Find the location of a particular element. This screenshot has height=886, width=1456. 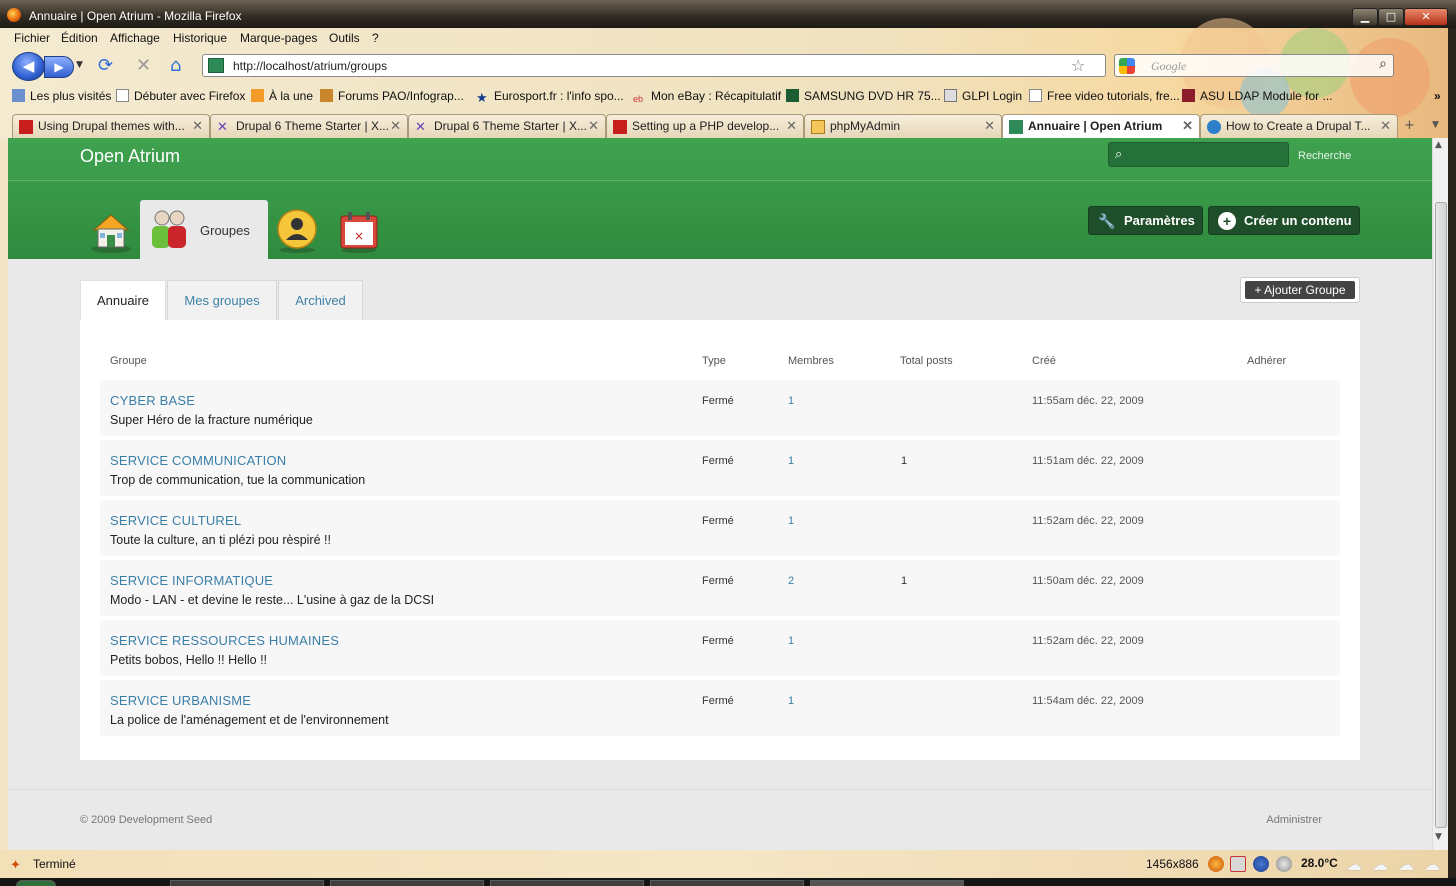

search-label: Recherche is located at coordinates (1324, 156).